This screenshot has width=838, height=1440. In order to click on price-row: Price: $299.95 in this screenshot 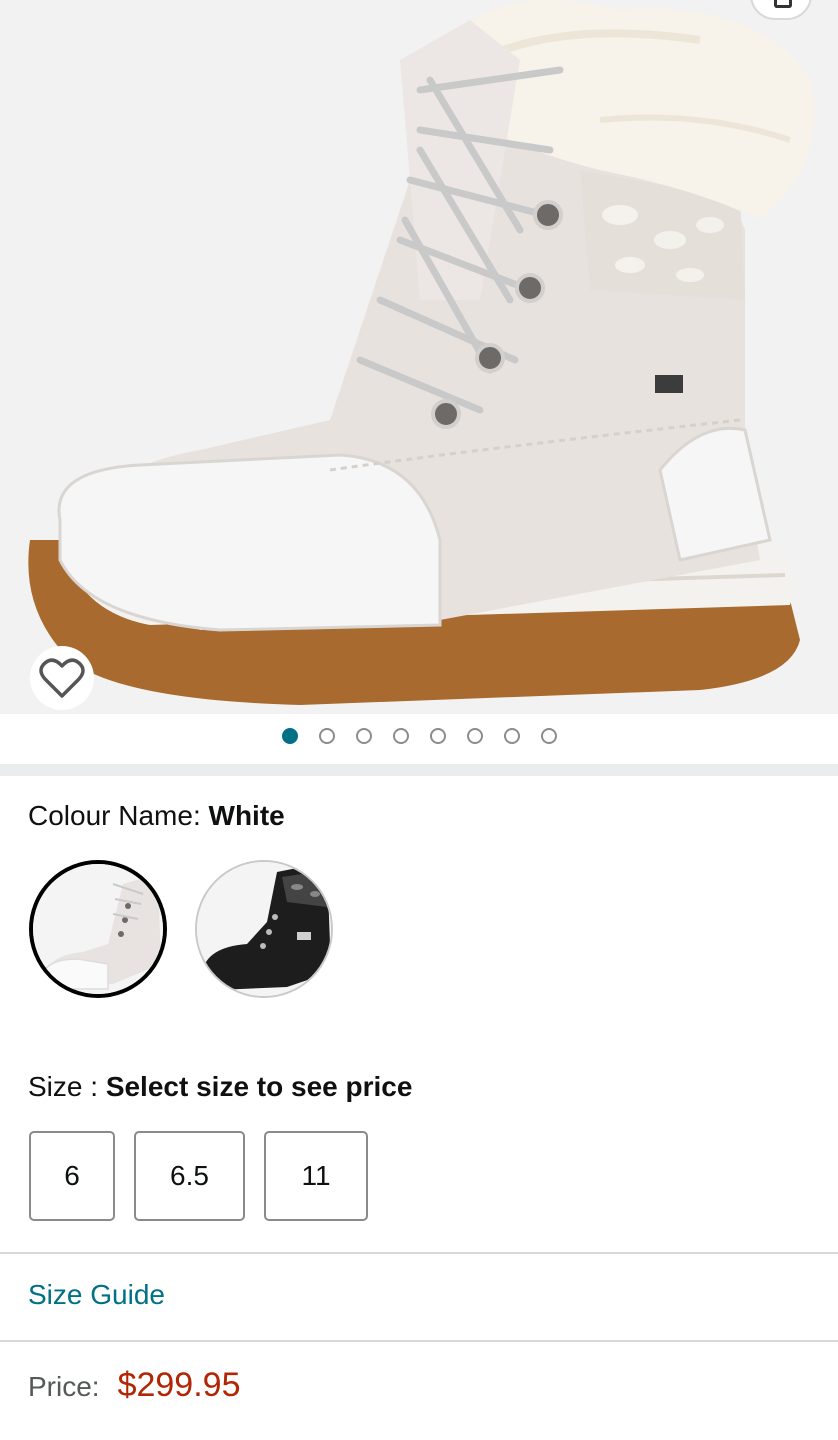, I will do `click(134, 1385)`.